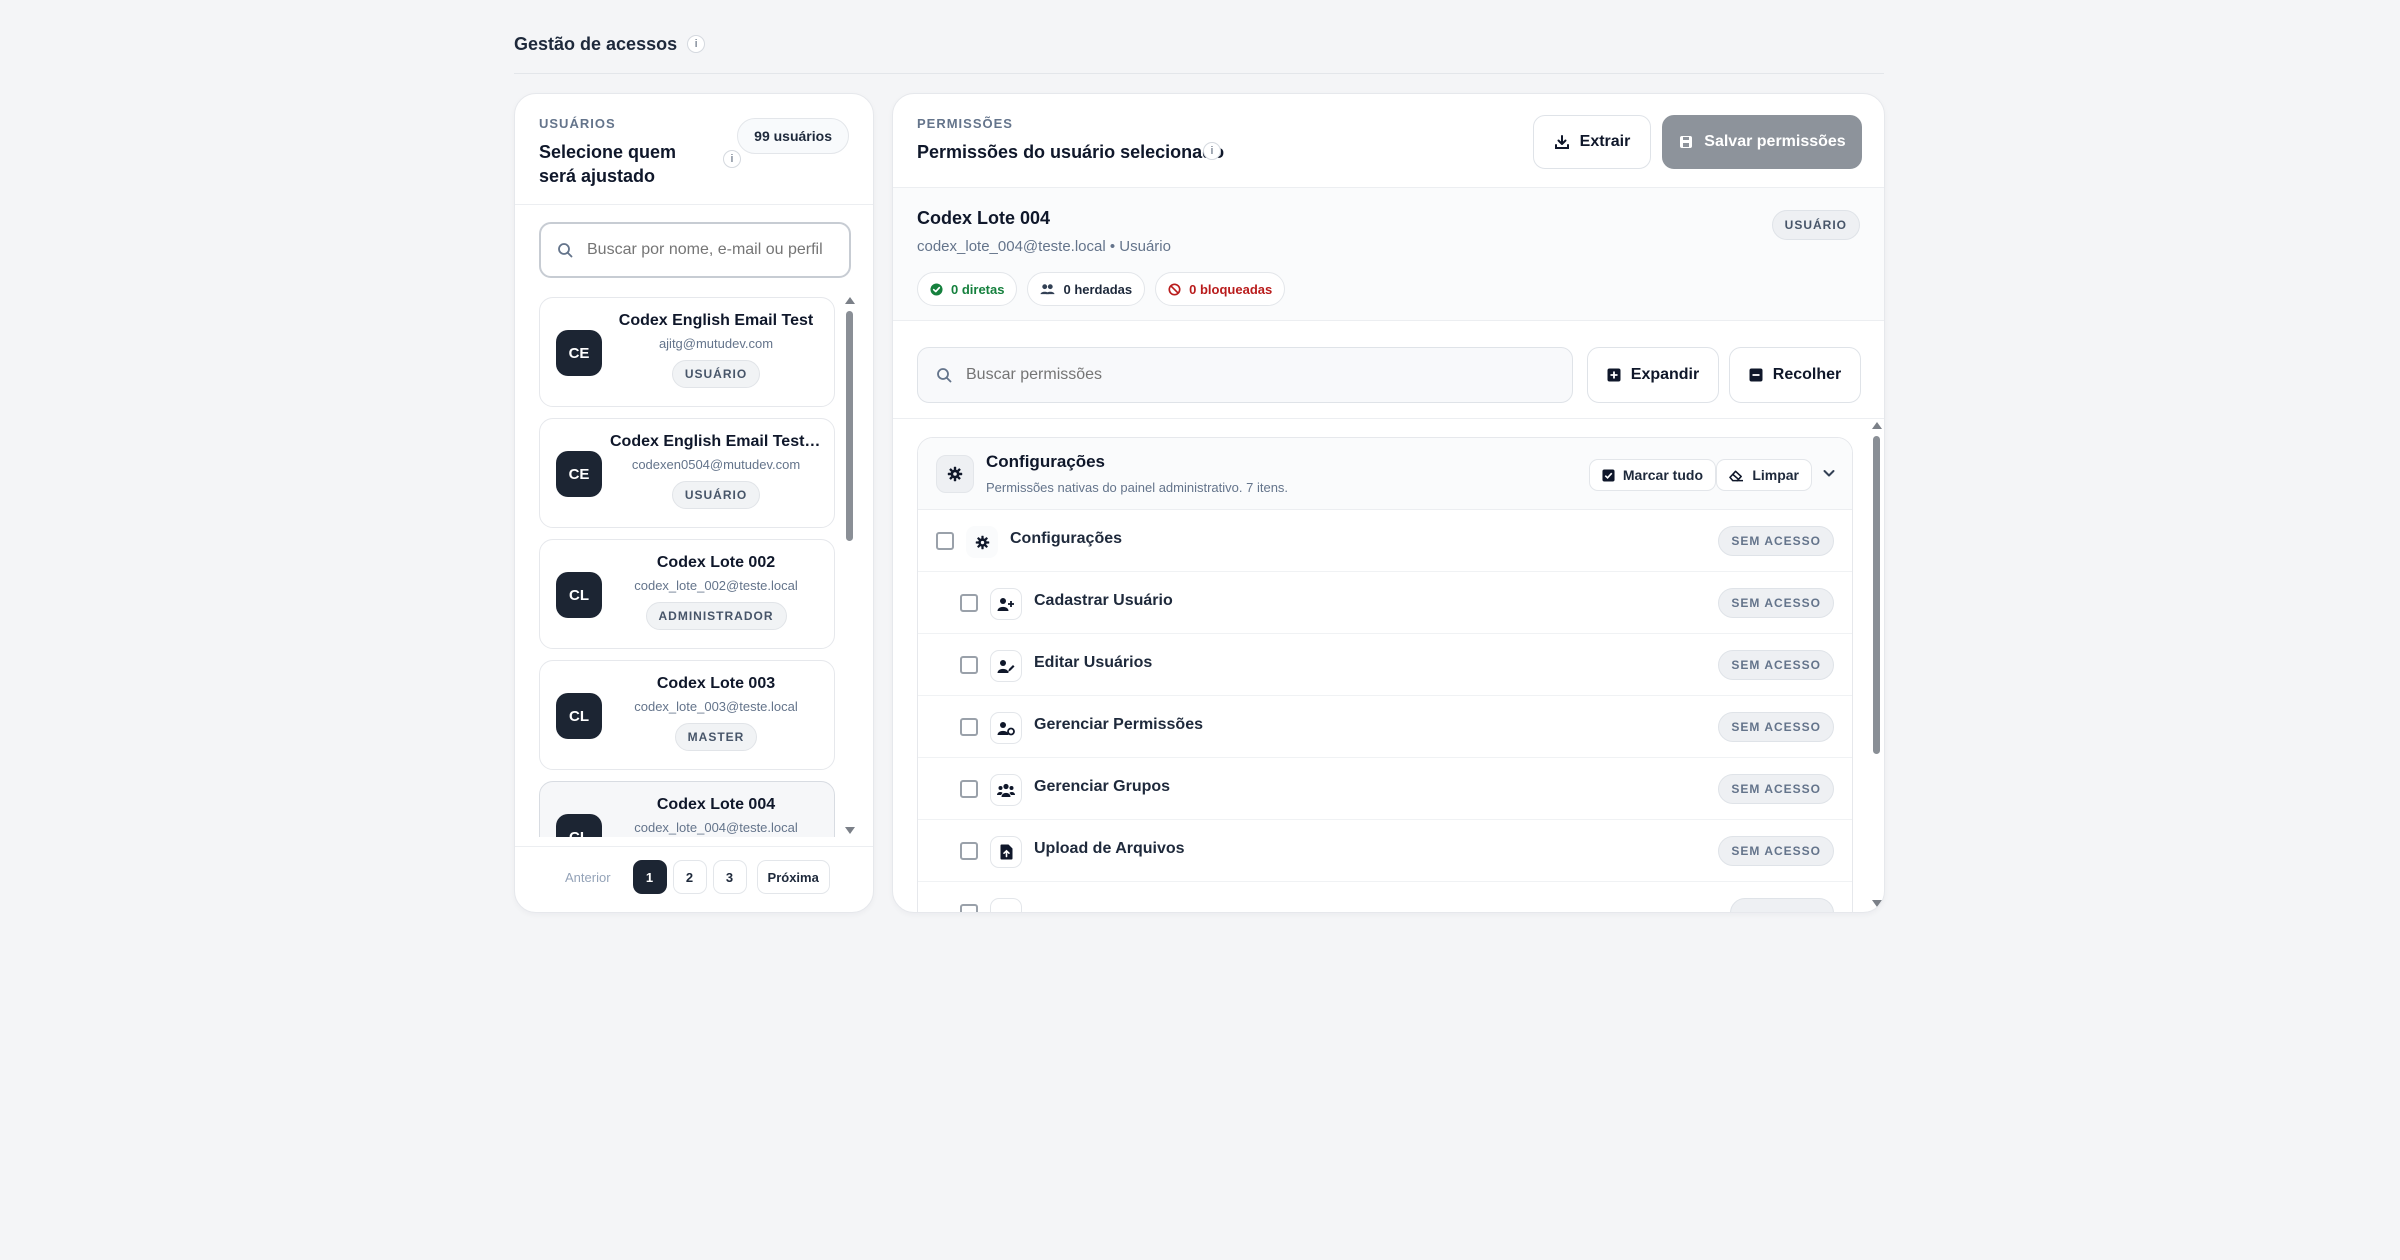  I want to click on permission-label: Configurações, so click(1066, 538).